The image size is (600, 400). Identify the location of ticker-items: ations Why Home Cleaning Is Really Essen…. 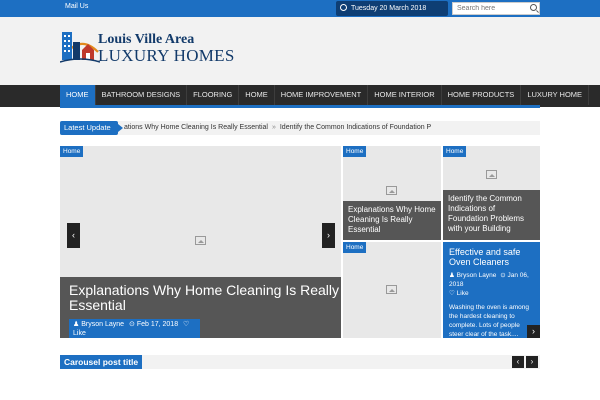
(300, 128).